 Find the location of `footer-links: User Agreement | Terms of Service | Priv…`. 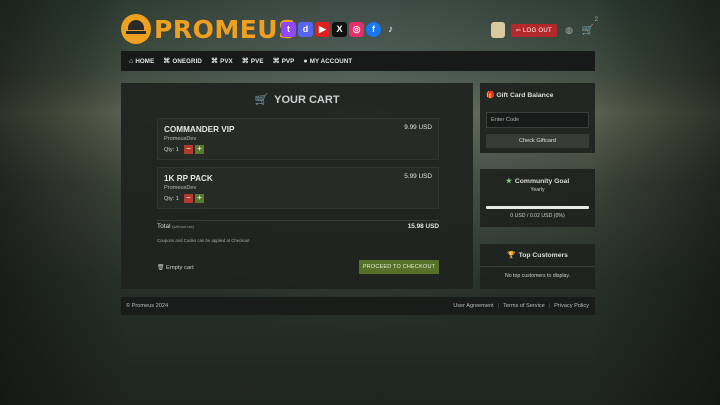

footer-links: User Agreement | Terms of Service | Priv… is located at coordinates (521, 306).